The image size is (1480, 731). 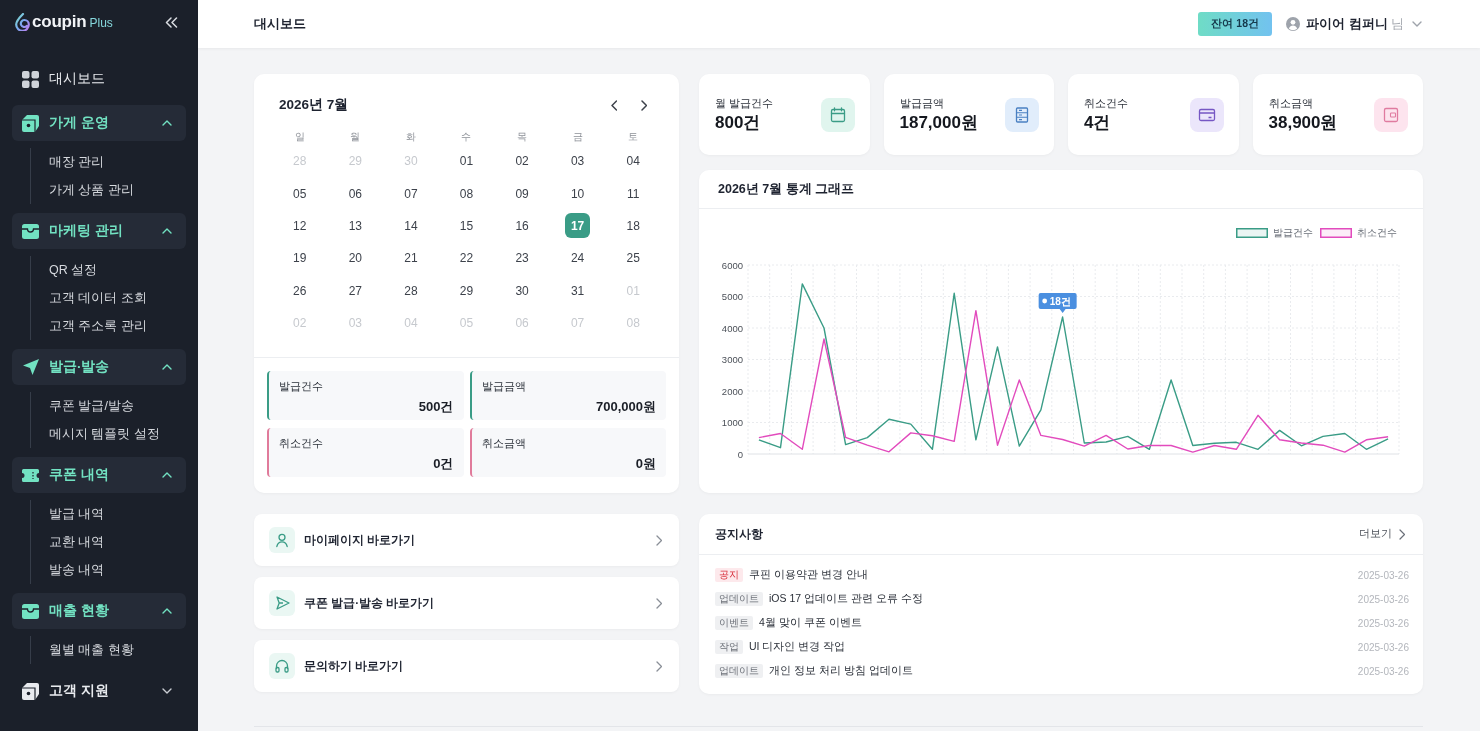 What do you see at coordinates (466, 291) in the screenshot?
I see `calendar-day: 29` at bounding box center [466, 291].